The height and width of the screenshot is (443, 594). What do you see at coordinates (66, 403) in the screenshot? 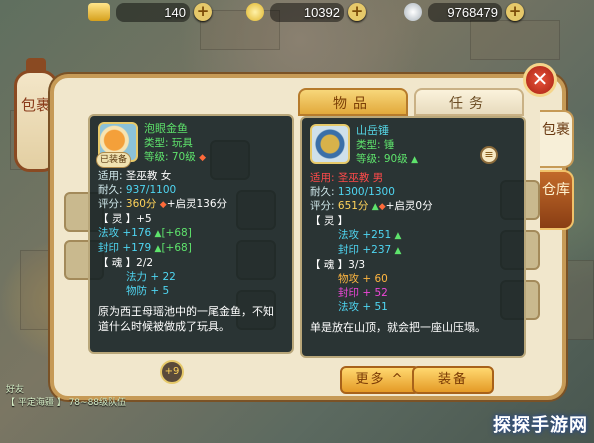
I see `chat-line: 【 平定海疆 】 78~88级队伍` at bounding box center [66, 403].